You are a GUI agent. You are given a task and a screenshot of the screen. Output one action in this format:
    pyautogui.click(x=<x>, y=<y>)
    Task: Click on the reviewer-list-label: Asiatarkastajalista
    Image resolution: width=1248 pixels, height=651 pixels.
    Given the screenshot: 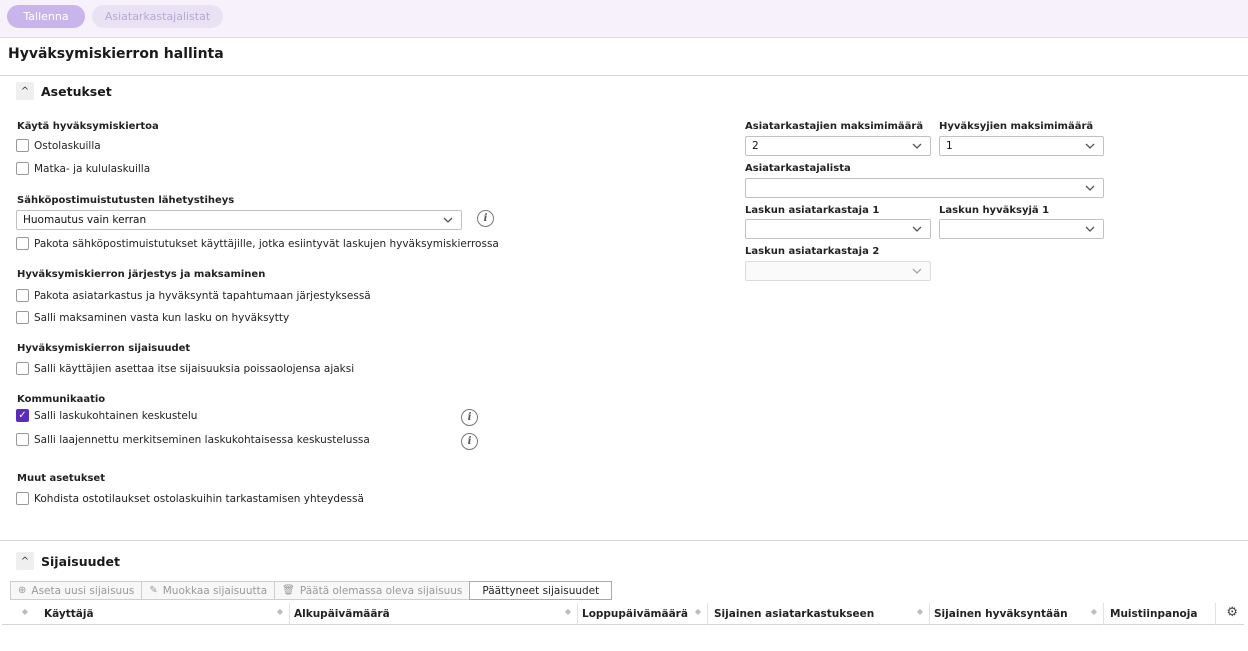 What is the action you would take?
    pyautogui.click(x=798, y=168)
    